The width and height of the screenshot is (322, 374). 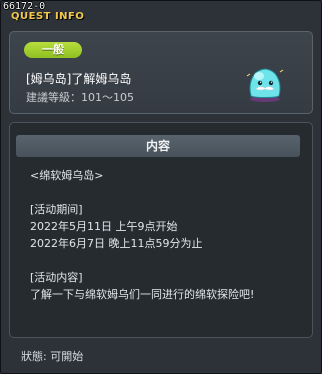 I want to click on period-start: 2022年5月11日 上午9点开始, so click(x=104, y=226).